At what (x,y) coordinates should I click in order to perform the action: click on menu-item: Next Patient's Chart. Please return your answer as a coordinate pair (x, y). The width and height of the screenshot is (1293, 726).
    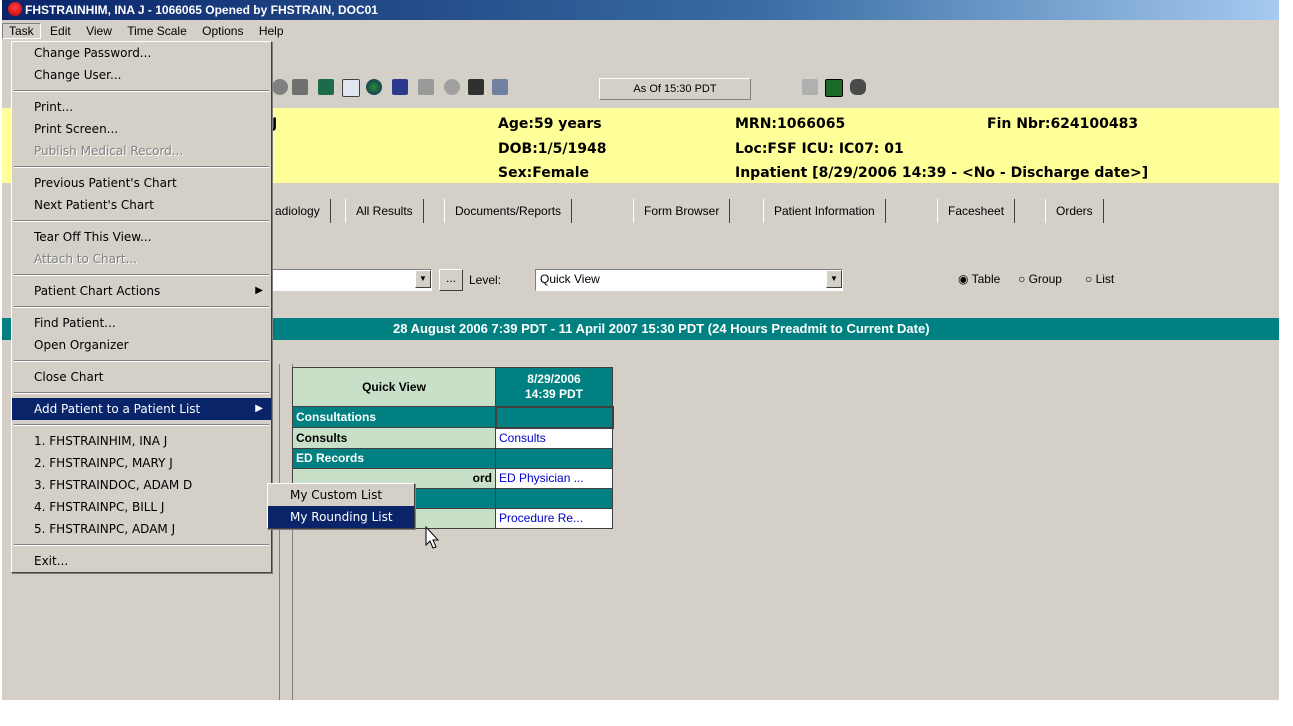
    Looking at the image, I should click on (141, 205).